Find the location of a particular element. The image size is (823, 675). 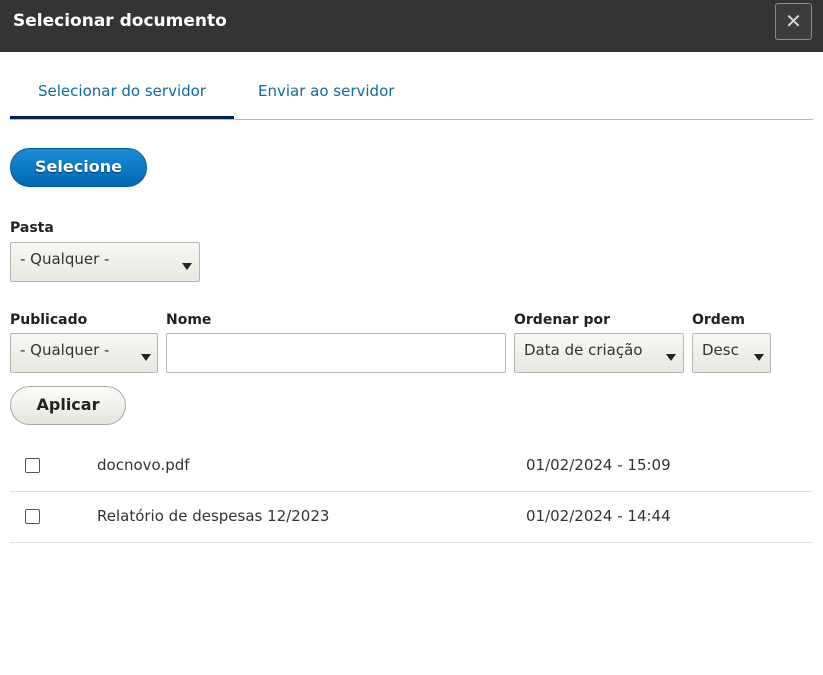

table-row: docnovo.pdf 01/02/2024 - 15:09 is located at coordinates (411, 466).